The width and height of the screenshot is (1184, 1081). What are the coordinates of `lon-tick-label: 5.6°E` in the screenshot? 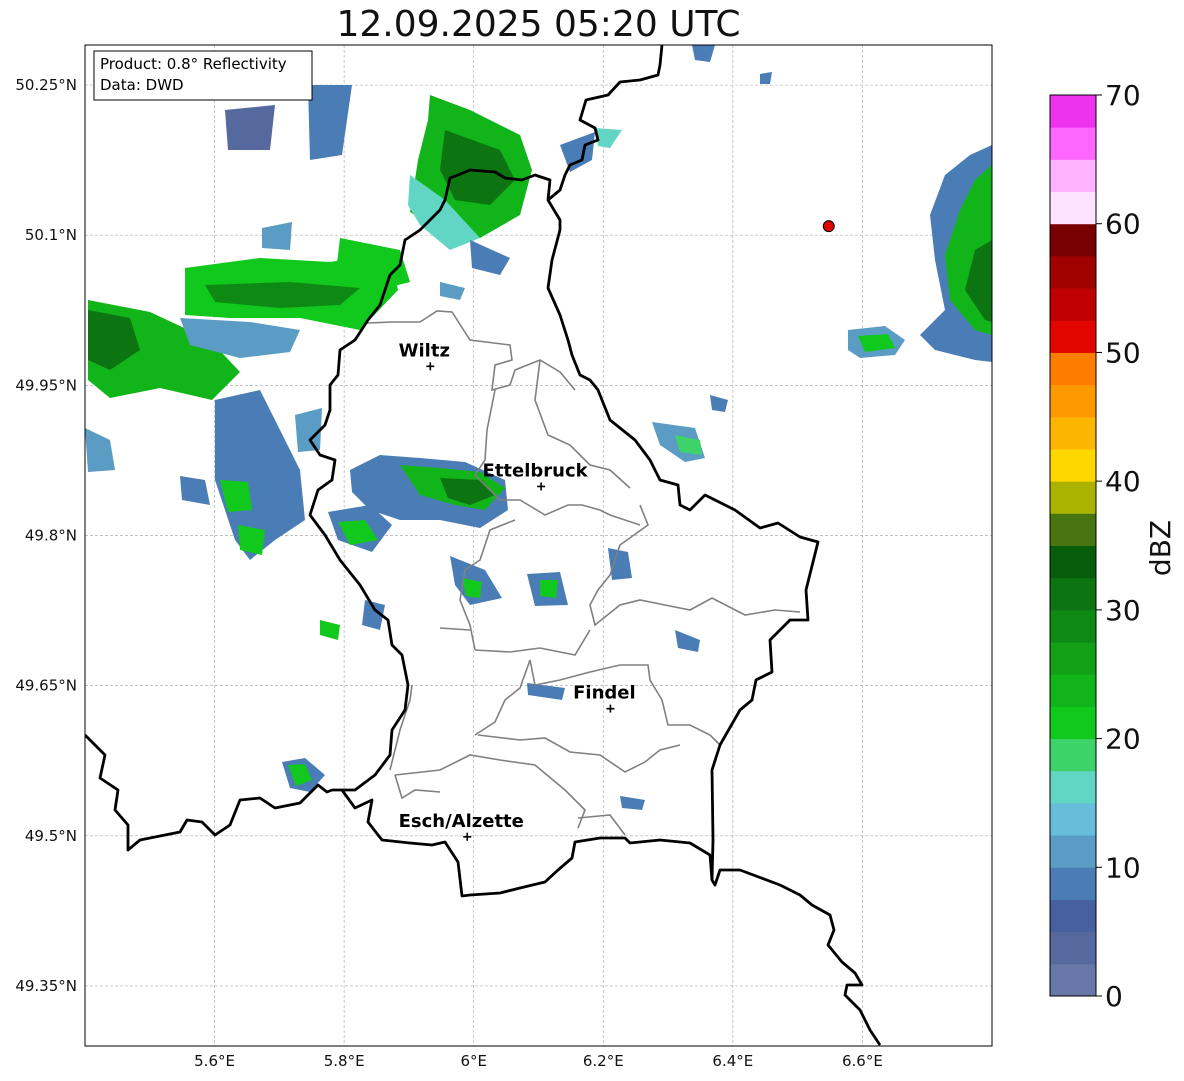 It's located at (214, 1061).